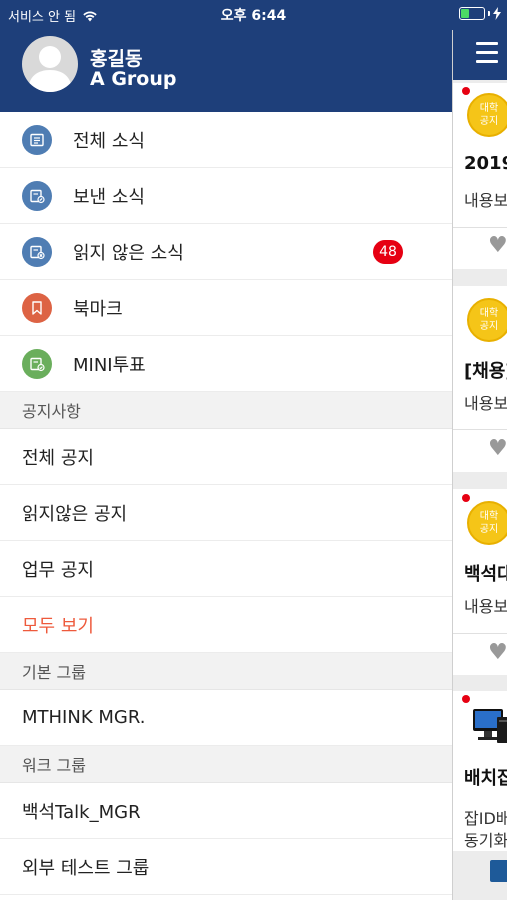  I want to click on unread-news-icon, so click(37, 251).